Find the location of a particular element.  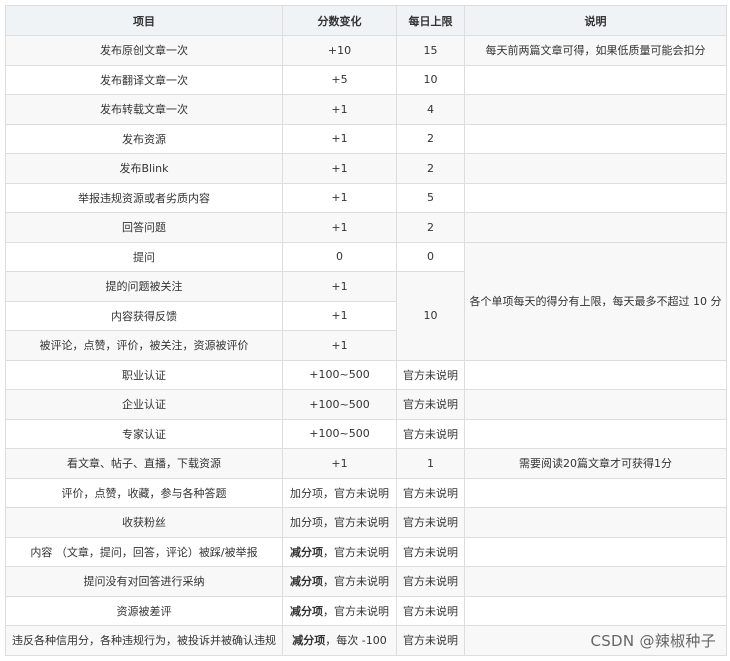

cell-item: 看文章、帖子、直播，下载资源 is located at coordinates (144, 463).